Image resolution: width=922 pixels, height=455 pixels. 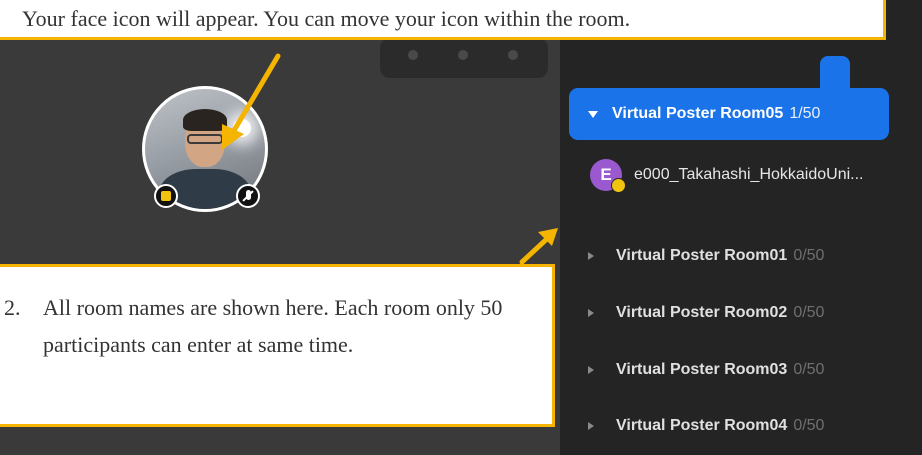 What do you see at coordinates (805, 113) in the screenshot?
I see `room-count: 1/50` at bounding box center [805, 113].